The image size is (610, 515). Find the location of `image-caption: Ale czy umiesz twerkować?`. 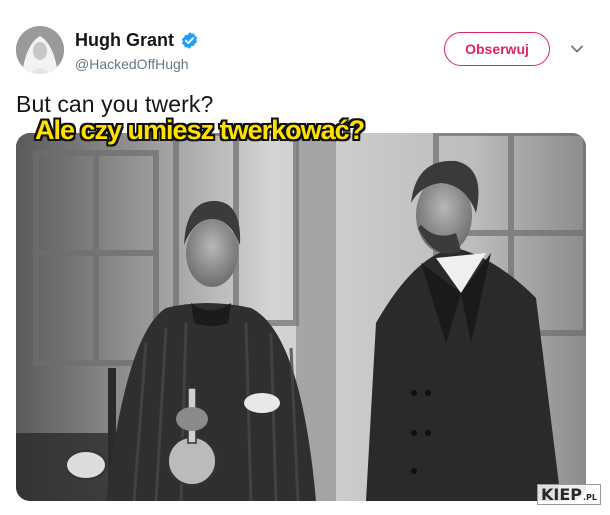

image-caption: Ale czy umiesz twerkować? is located at coordinates (200, 130).